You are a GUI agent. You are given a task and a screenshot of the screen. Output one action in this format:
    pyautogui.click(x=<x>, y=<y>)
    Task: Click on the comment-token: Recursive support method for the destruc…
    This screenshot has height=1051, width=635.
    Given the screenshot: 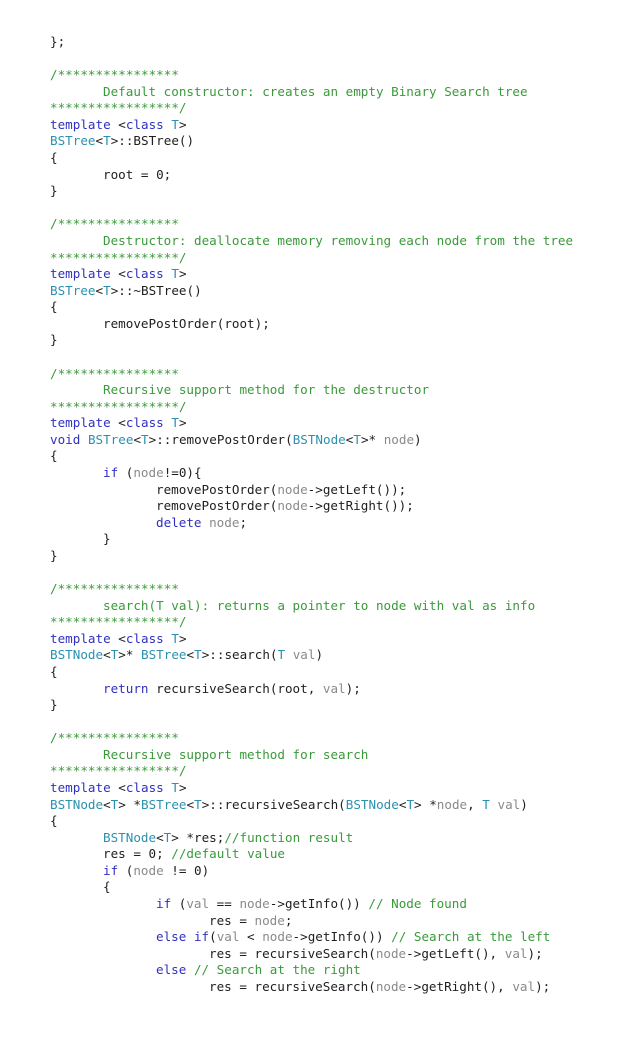 What is the action you would take?
    pyautogui.click(x=266, y=390)
    